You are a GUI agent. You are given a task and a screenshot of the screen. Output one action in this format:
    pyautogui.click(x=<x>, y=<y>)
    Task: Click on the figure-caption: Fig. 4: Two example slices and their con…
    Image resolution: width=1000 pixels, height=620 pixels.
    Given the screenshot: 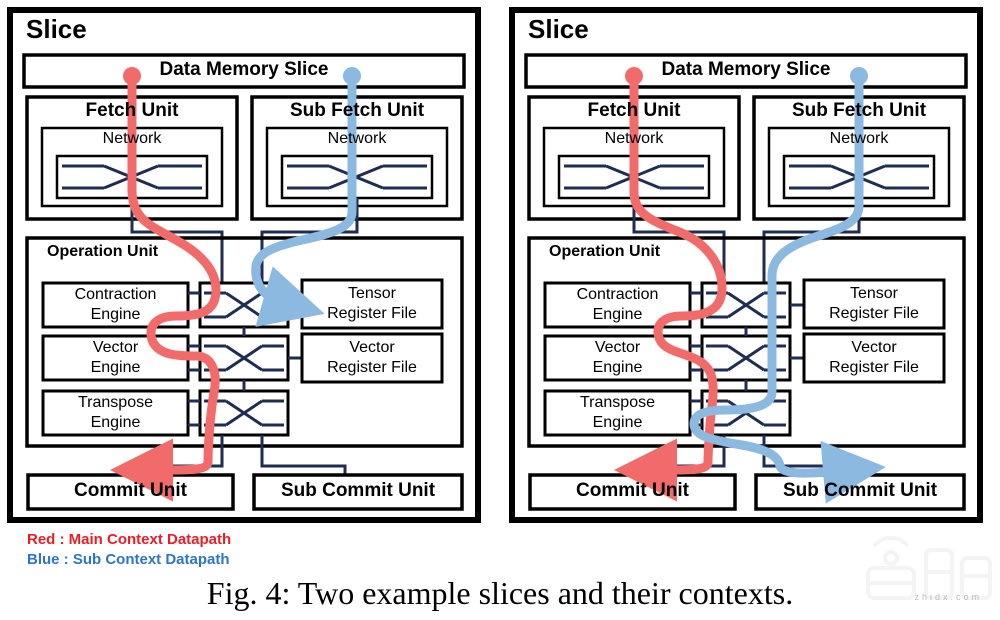 What is the action you would take?
    pyautogui.click(x=500, y=593)
    